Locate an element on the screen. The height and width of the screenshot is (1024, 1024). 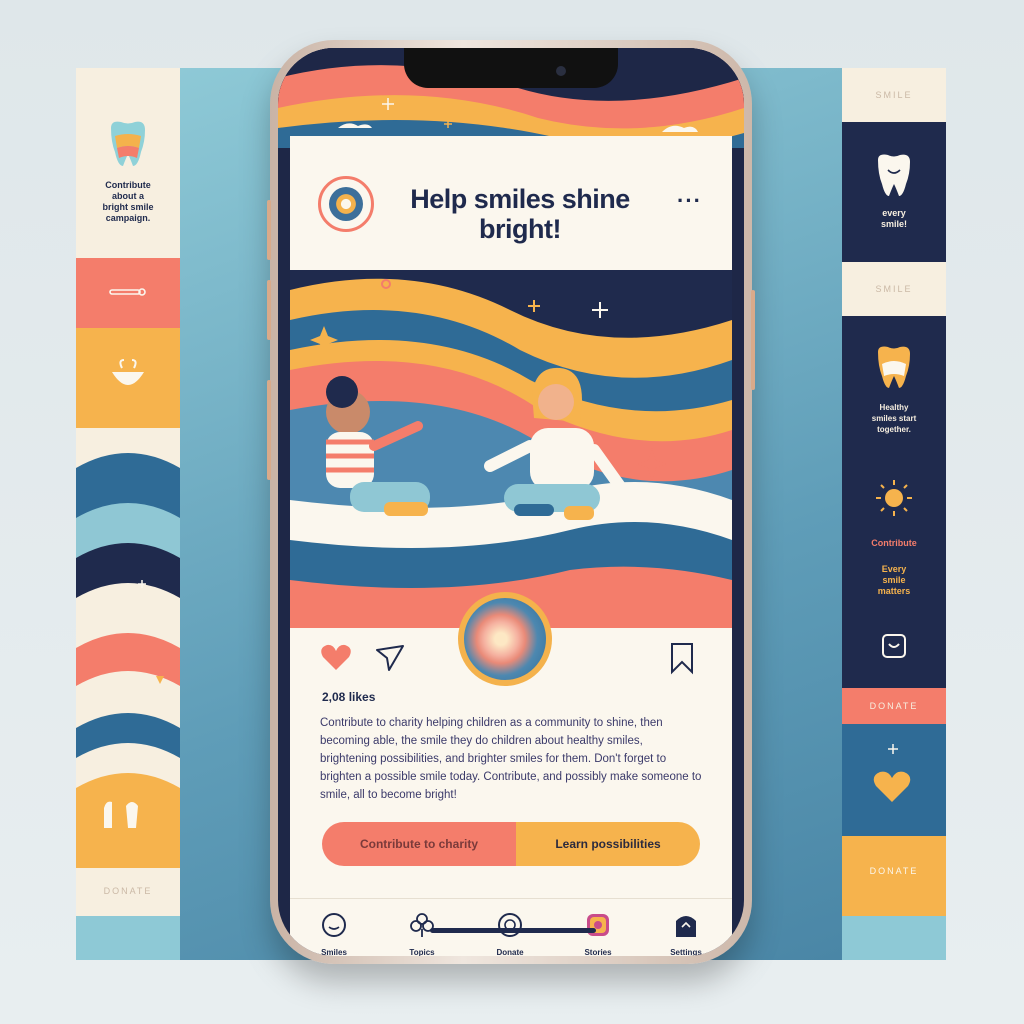
play-badge is located at coordinates (505, 639).